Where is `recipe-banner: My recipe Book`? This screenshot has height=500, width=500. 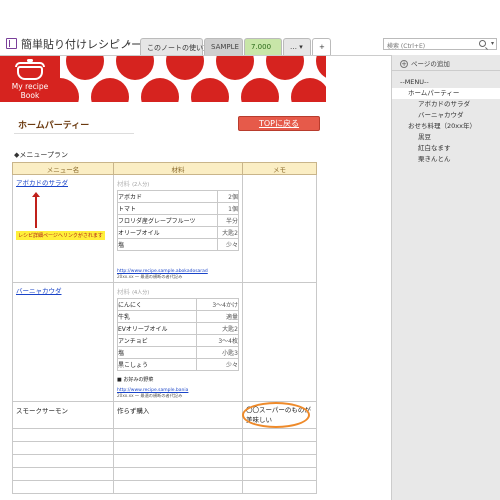 recipe-banner: My recipe Book is located at coordinates (163, 79).